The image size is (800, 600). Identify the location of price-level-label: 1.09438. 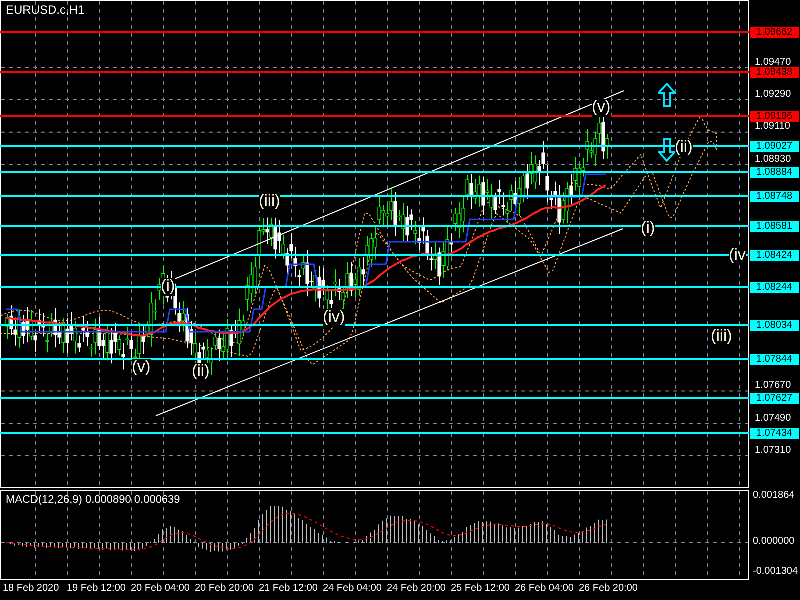
(774, 72).